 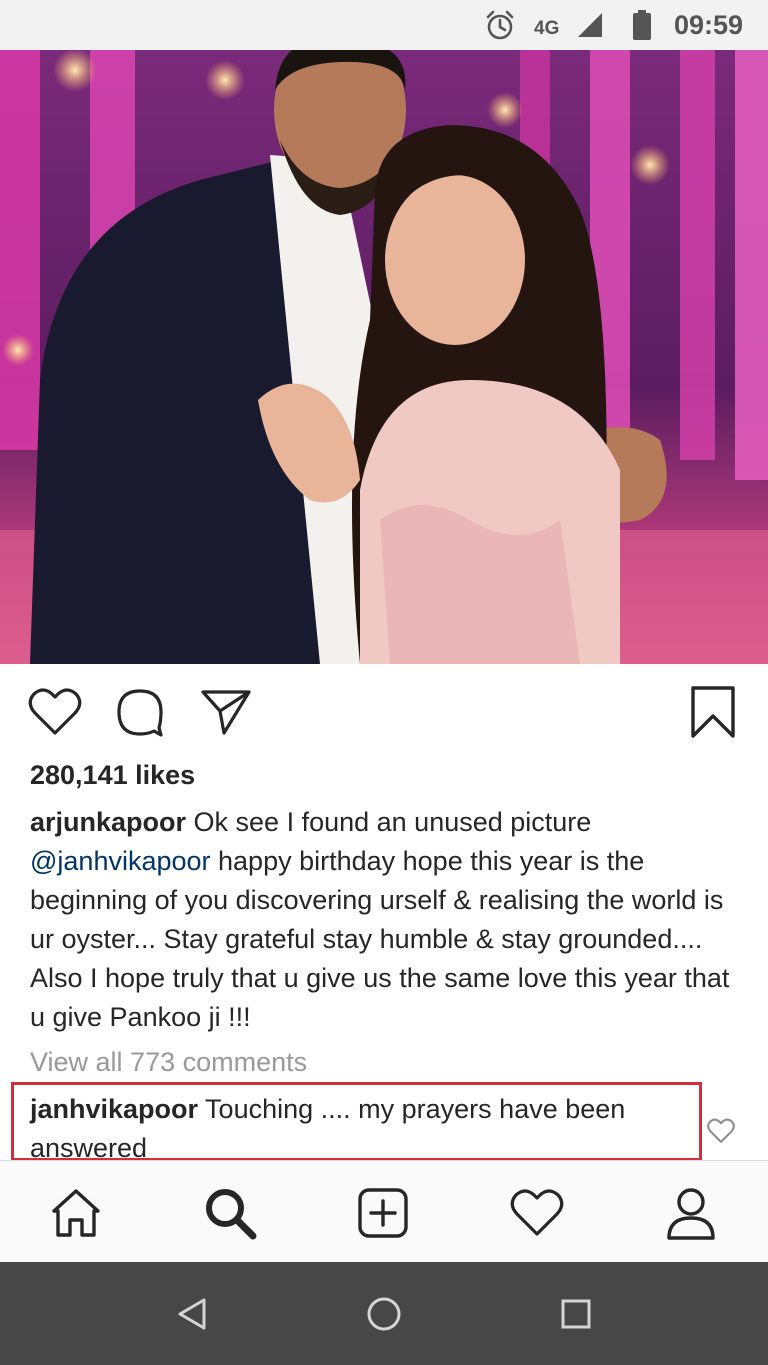 What do you see at coordinates (192, 1314) in the screenshot?
I see `back-icon` at bounding box center [192, 1314].